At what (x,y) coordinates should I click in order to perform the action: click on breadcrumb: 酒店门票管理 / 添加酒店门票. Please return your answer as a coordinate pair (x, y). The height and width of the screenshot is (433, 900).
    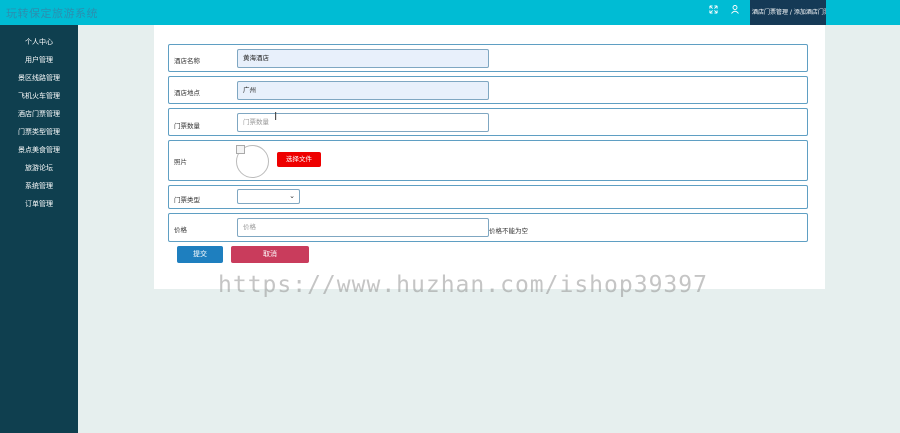
    Looking at the image, I should click on (788, 12).